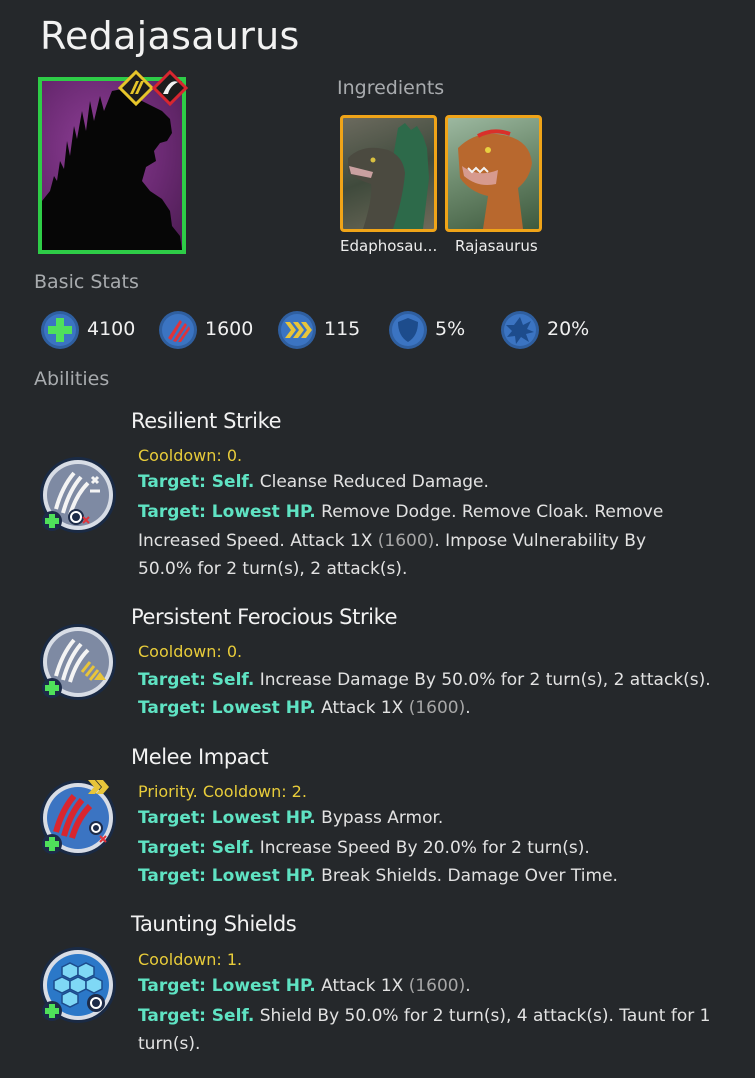 The width and height of the screenshot is (755, 1078). What do you see at coordinates (214, 924) in the screenshot?
I see `ability-name: Taunting Shields` at bounding box center [214, 924].